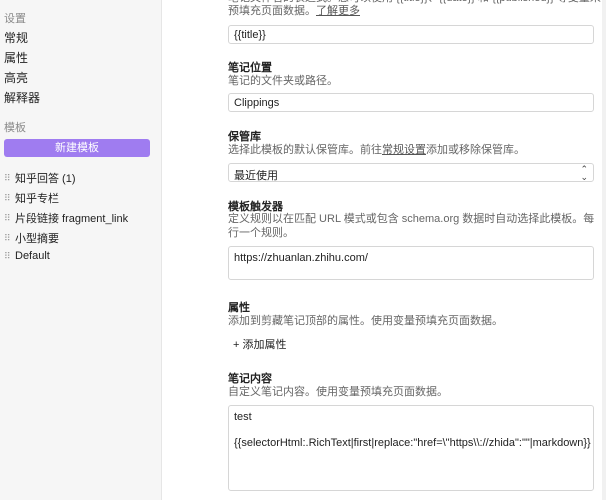 The height and width of the screenshot is (500, 606). What do you see at coordinates (283, 81) in the screenshot?
I see `location-description: 笔记的文件夹或路径。` at bounding box center [283, 81].